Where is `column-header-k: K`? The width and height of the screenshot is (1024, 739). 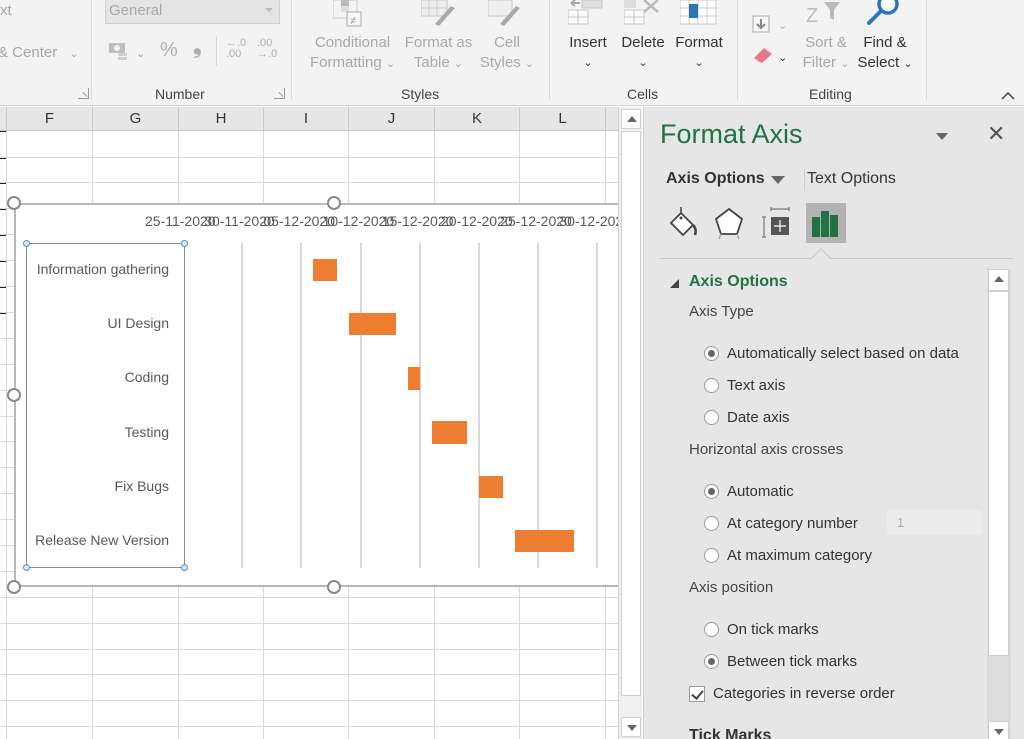 column-header-k: K is located at coordinates (476, 119).